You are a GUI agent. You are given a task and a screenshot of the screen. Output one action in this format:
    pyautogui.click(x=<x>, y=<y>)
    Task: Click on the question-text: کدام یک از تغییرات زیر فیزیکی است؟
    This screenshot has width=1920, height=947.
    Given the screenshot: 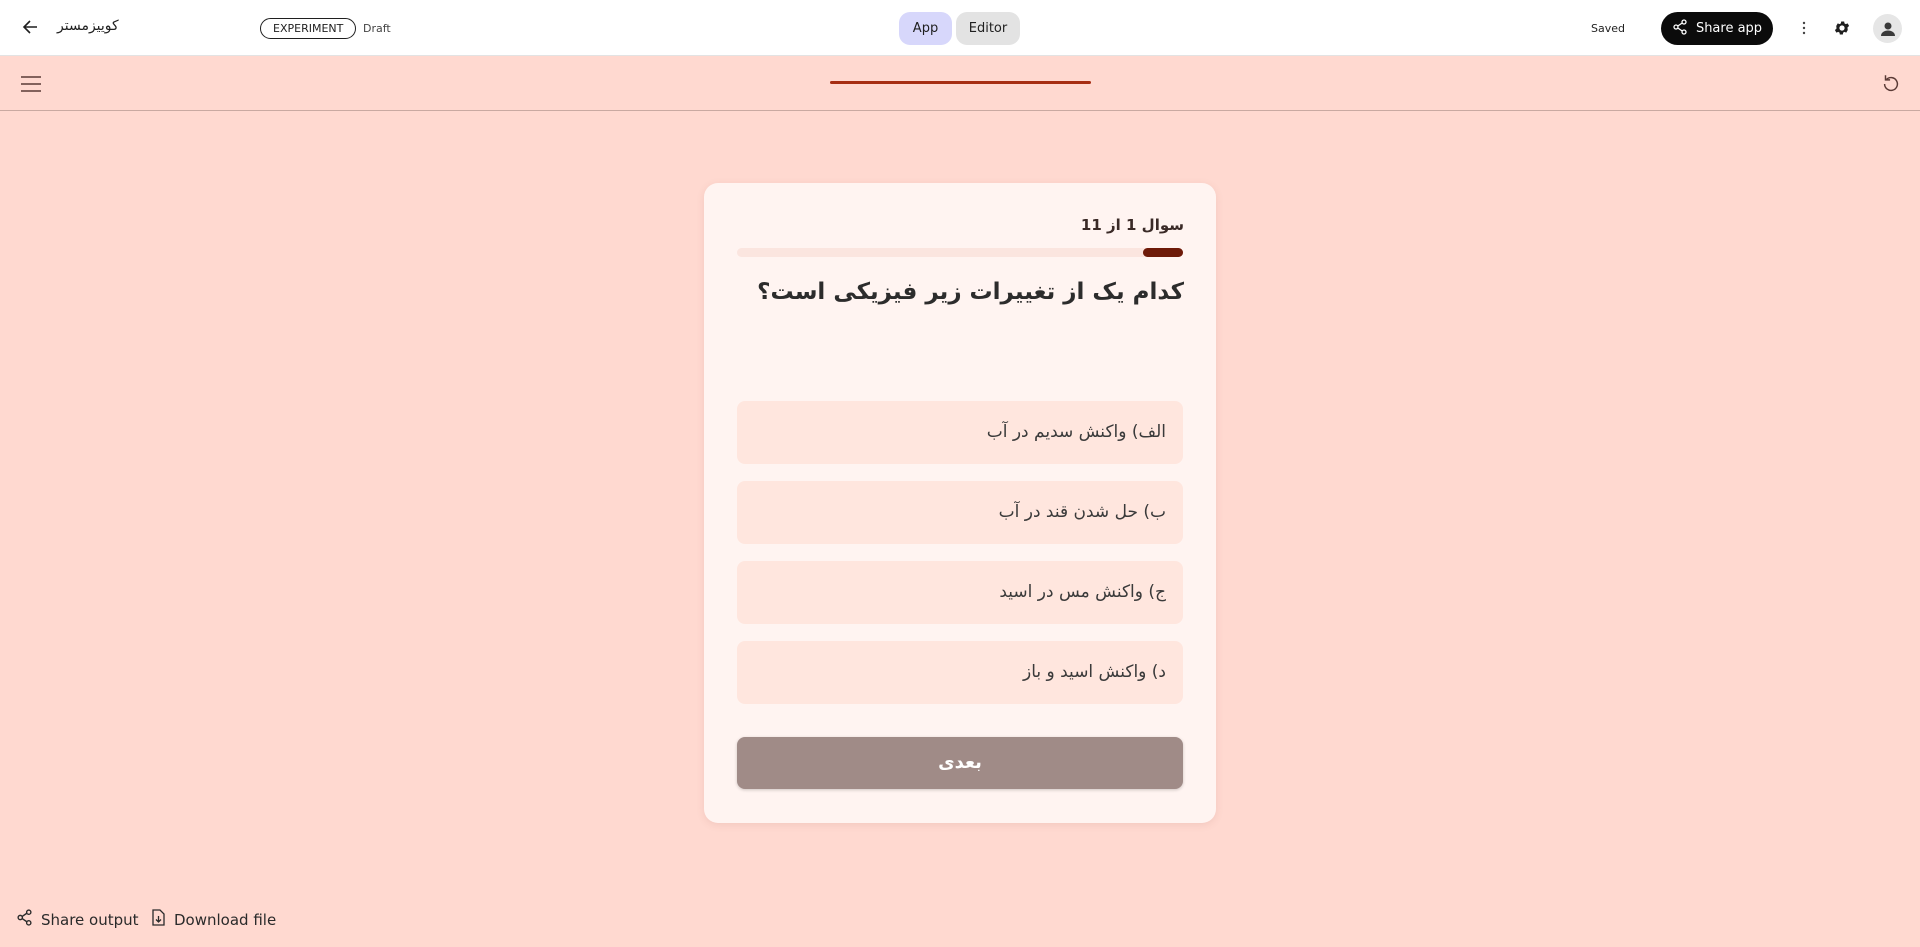 What is the action you would take?
    pyautogui.click(x=970, y=292)
    